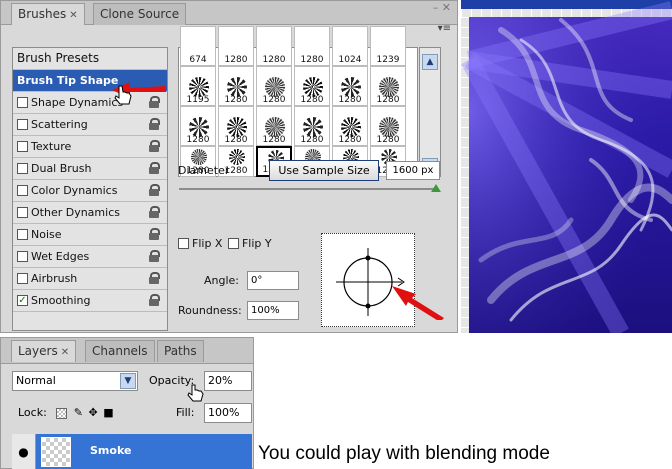  I want to click on checkbox-checked: ✓, so click(22, 300).